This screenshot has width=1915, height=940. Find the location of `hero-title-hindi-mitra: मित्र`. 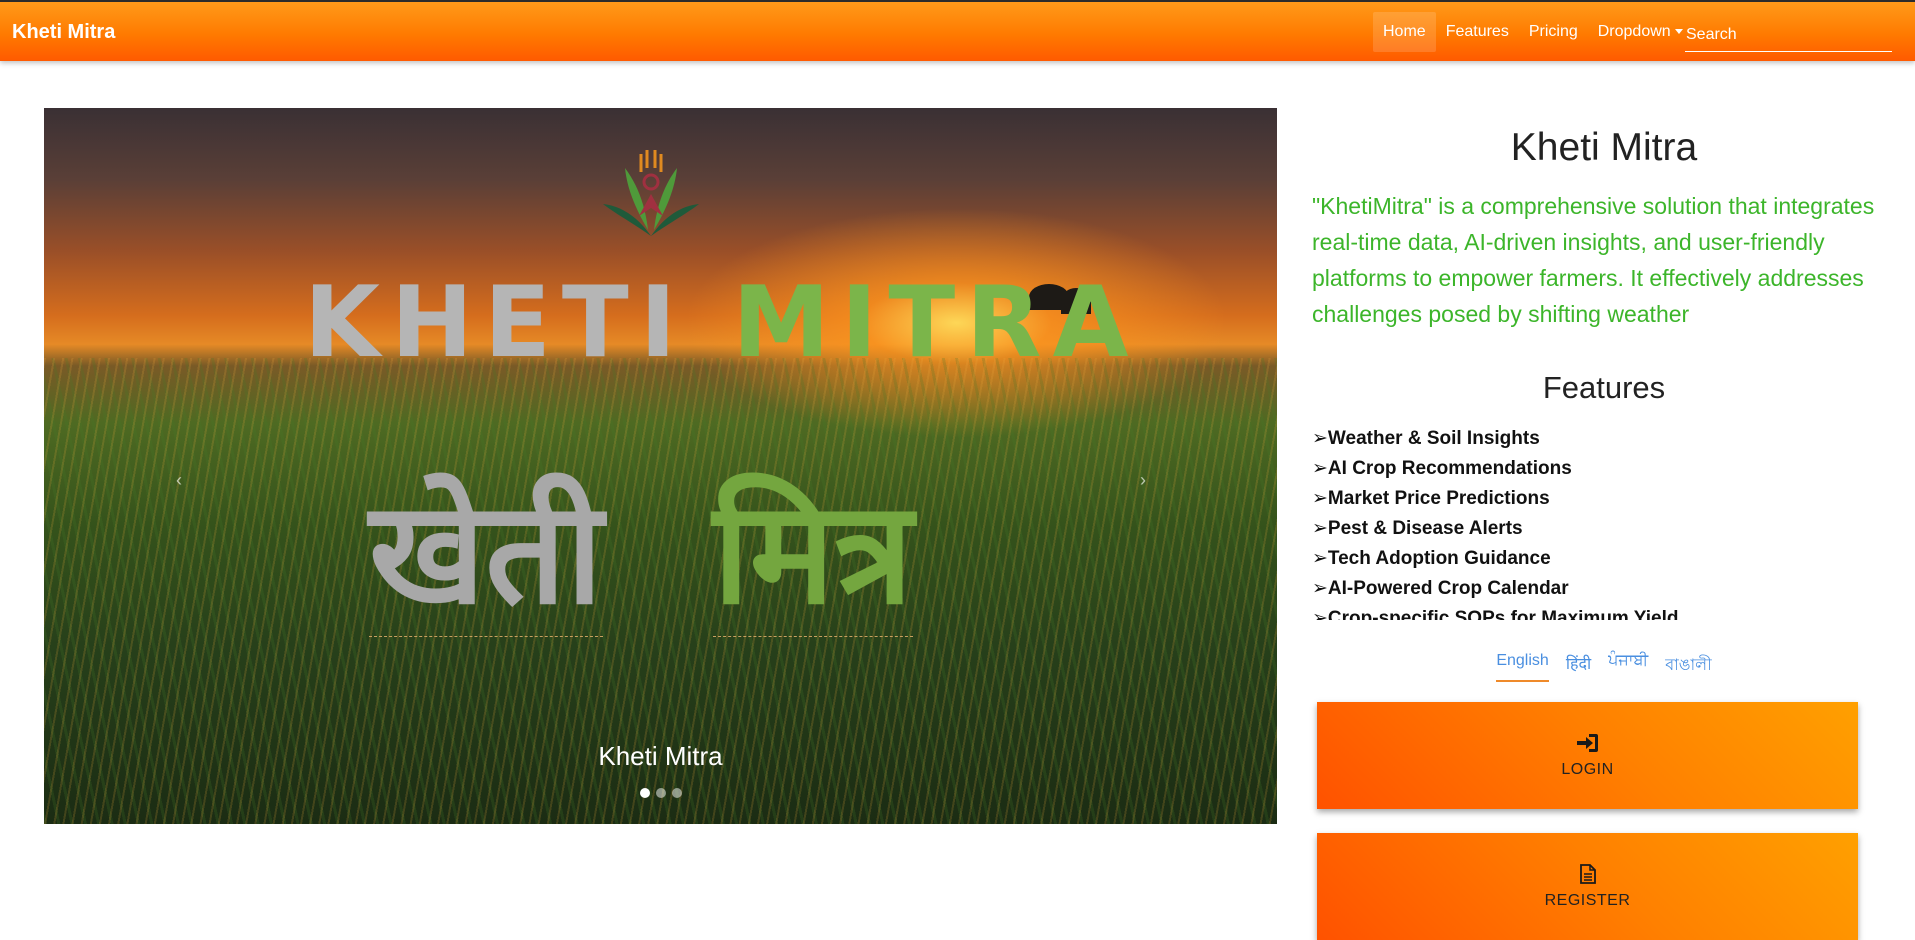

hero-title-hindi-mitra: मित्र is located at coordinates (812, 554).